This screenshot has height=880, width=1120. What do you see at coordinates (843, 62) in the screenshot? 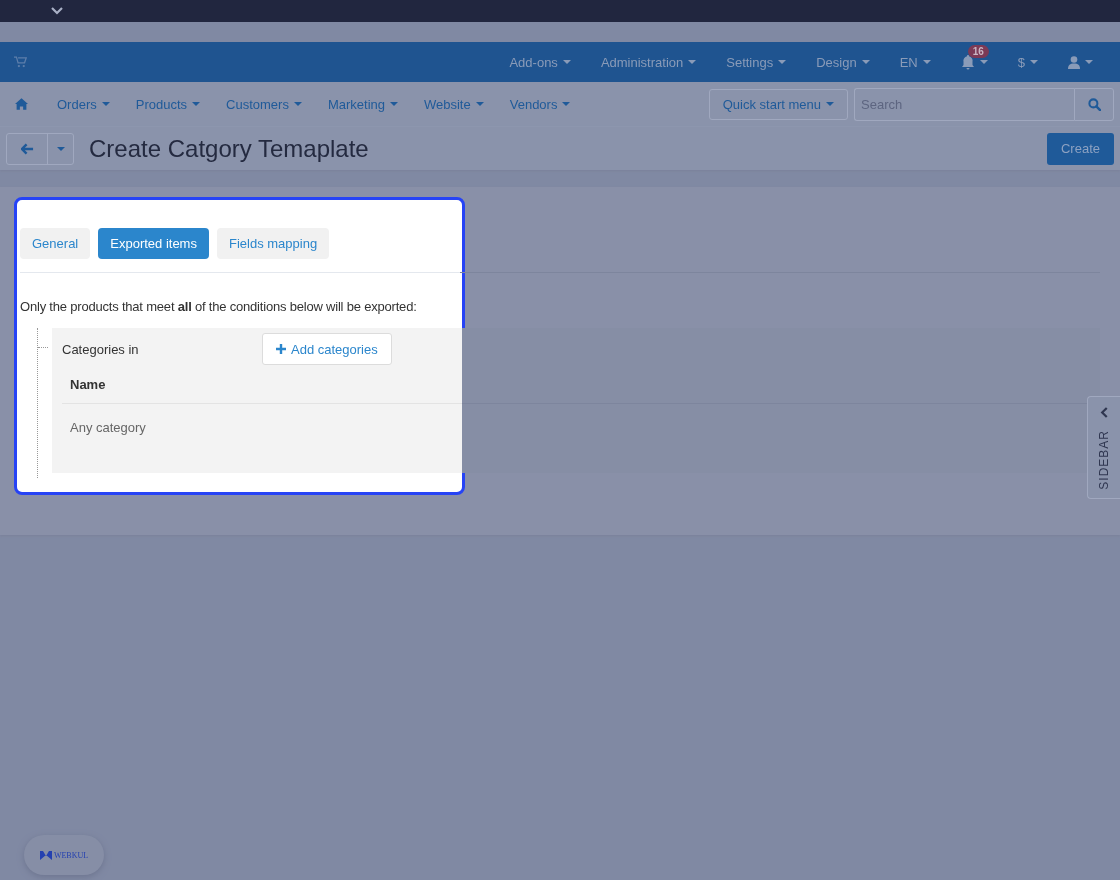
I see `top-menu-item: Design` at bounding box center [843, 62].